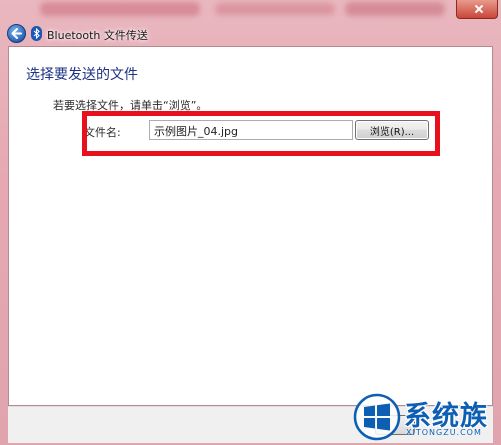 The width and height of the screenshot is (501, 445). I want to click on window-title: Bluetooth 文件传送, so click(97, 35).